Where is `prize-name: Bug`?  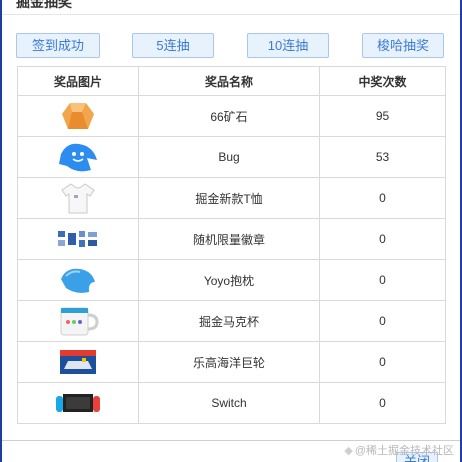
prize-name: Bug is located at coordinates (229, 157).